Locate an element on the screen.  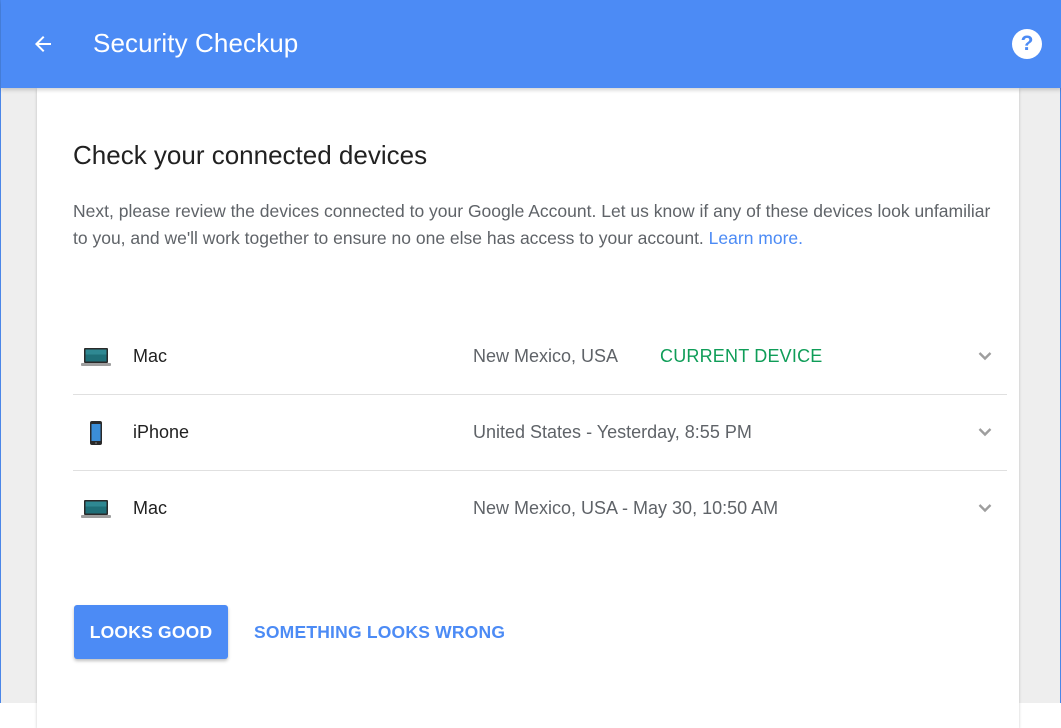
looks-good-button: LOOKS GOOD is located at coordinates (151, 632).